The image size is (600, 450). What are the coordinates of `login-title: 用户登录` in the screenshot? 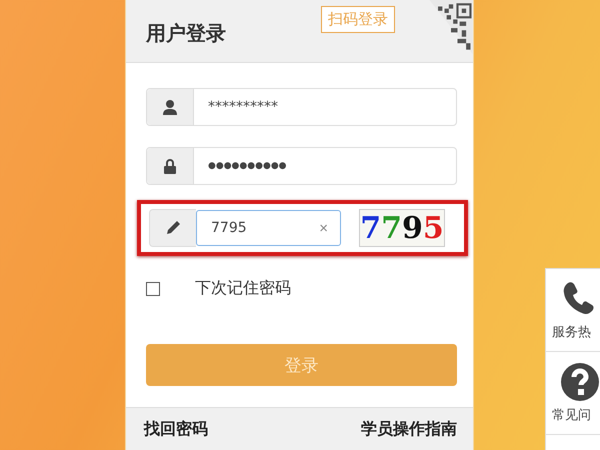 It's located at (186, 33).